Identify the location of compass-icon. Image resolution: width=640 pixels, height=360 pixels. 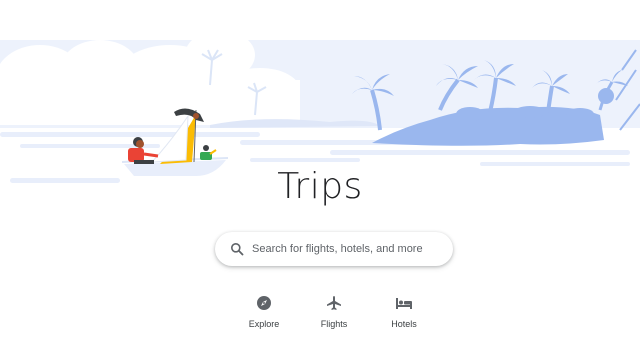
(264, 303).